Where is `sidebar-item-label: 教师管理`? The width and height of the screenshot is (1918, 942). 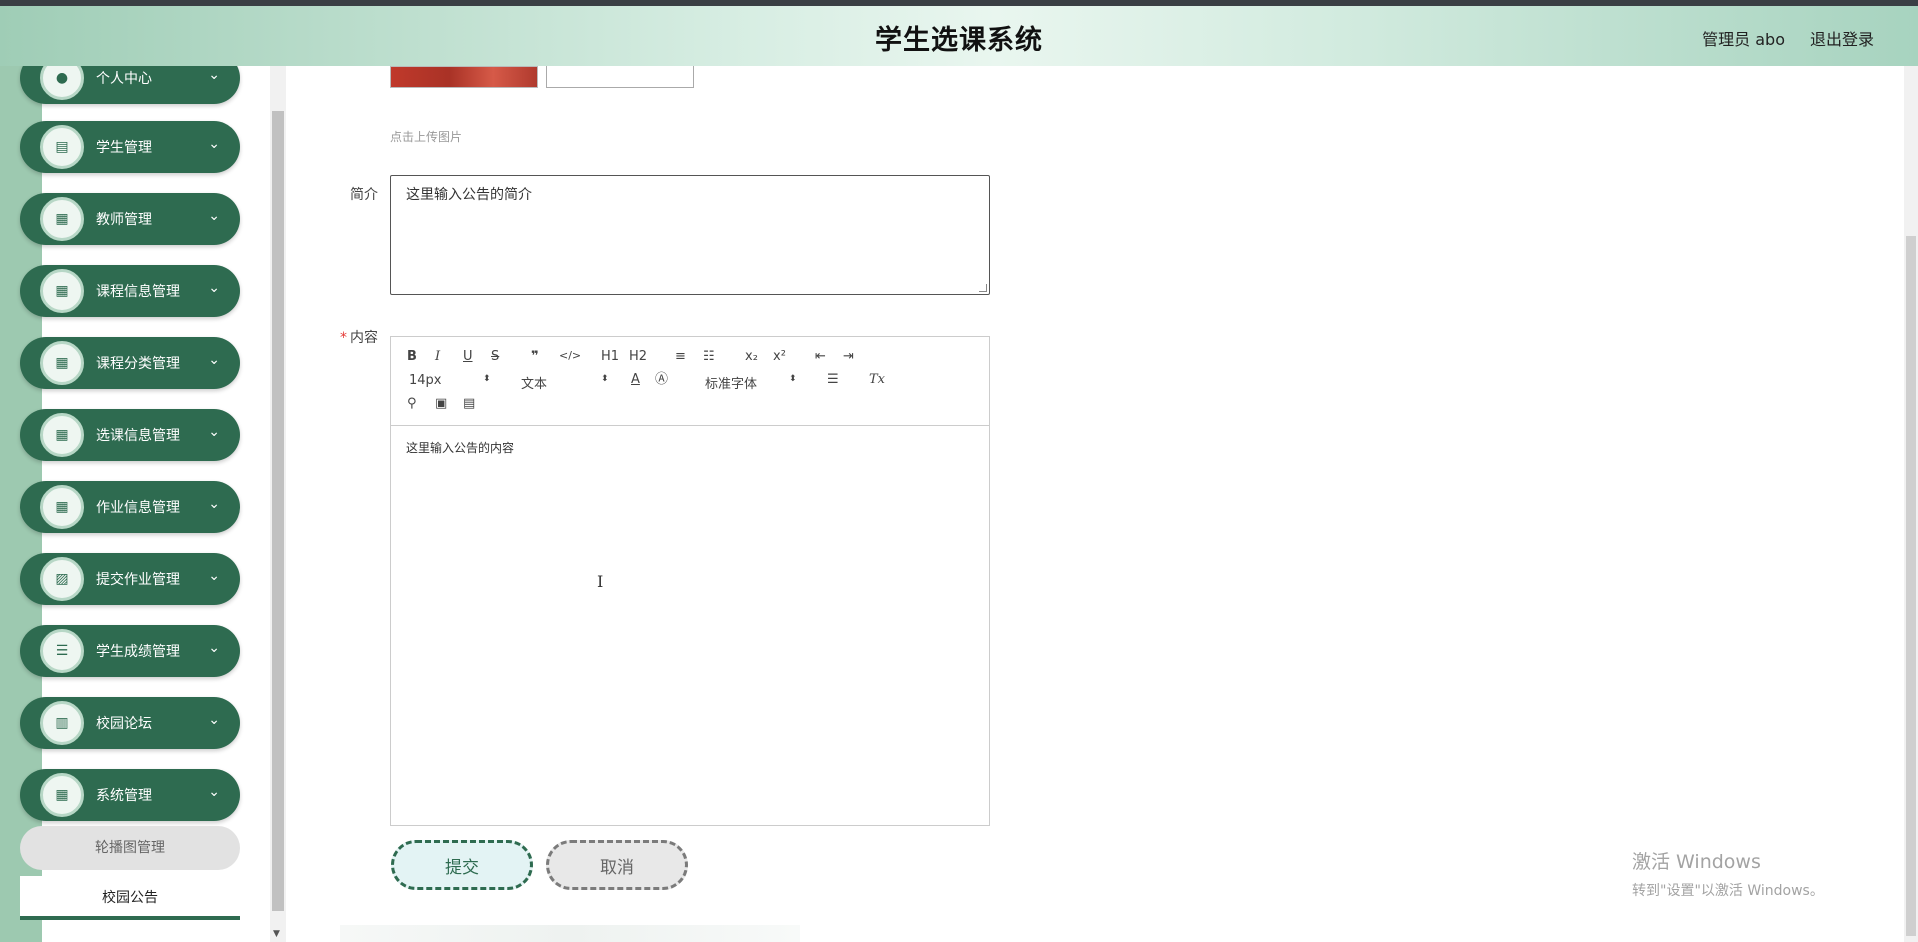 sidebar-item-label: 教师管理 is located at coordinates (124, 220).